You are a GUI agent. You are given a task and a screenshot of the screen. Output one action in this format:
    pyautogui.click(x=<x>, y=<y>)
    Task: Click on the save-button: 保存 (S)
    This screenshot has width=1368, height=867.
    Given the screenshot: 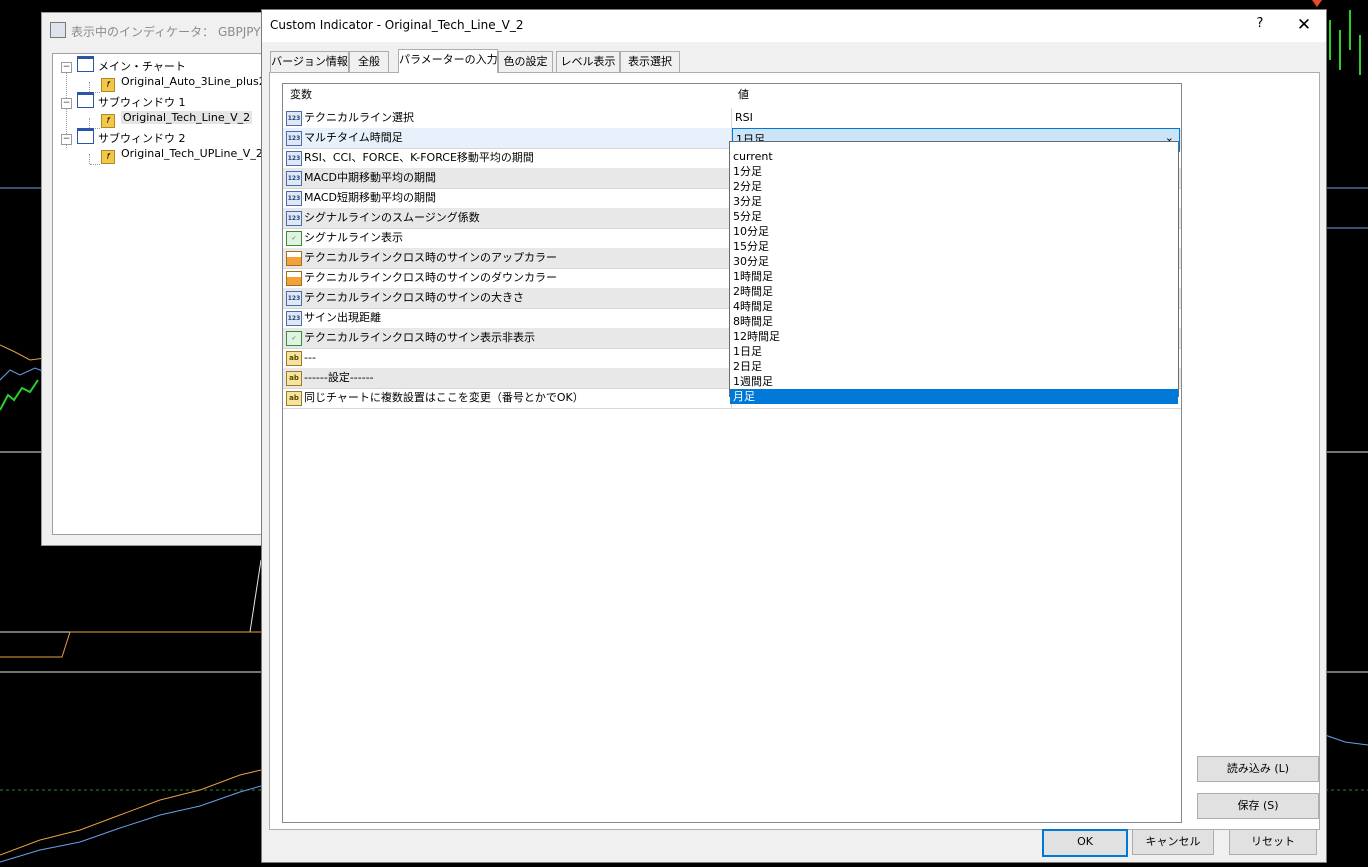 What is the action you would take?
    pyautogui.click(x=1258, y=806)
    